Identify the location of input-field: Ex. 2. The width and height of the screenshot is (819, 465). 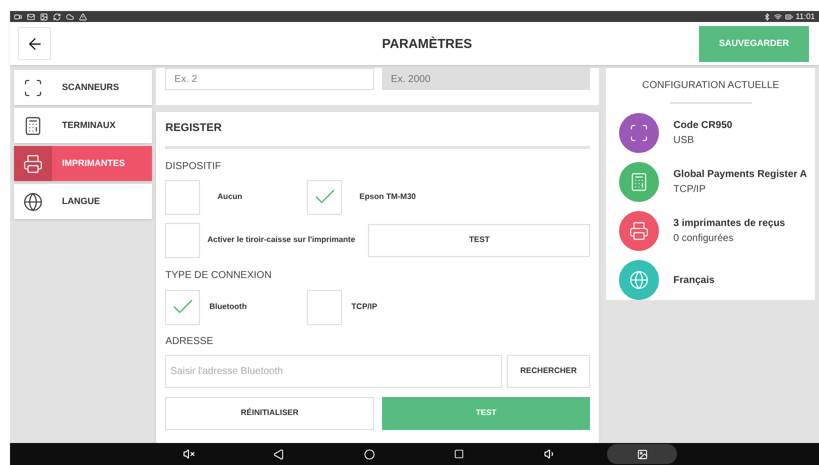
(269, 79).